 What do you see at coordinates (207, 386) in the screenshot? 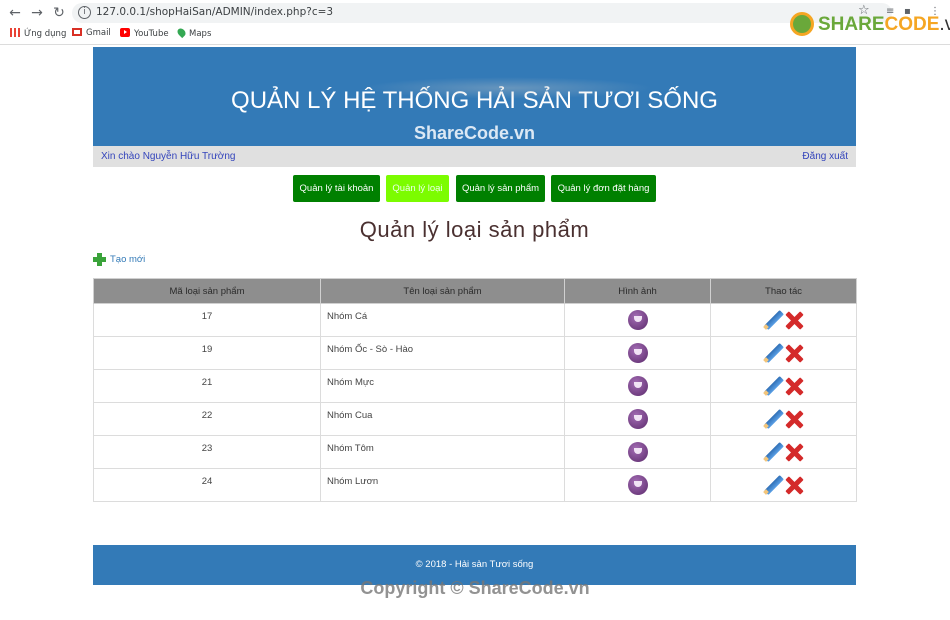
I see `category-id: 21` at bounding box center [207, 386].